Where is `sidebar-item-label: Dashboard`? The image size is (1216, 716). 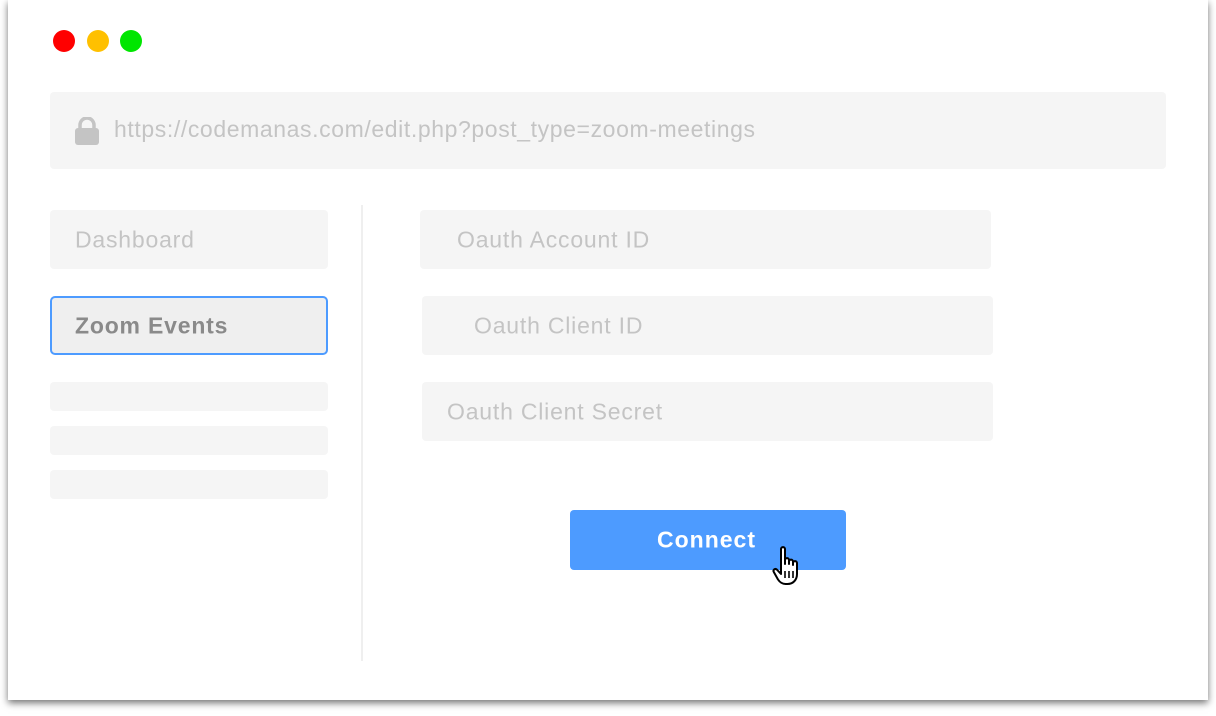
sidebar-item-label: Dashboard is located at coordinates (135, 239).